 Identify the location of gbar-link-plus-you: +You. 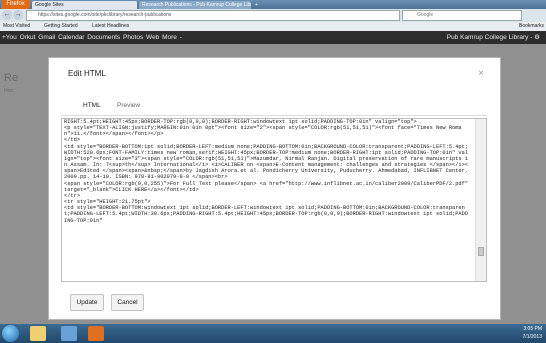
(9, 37).